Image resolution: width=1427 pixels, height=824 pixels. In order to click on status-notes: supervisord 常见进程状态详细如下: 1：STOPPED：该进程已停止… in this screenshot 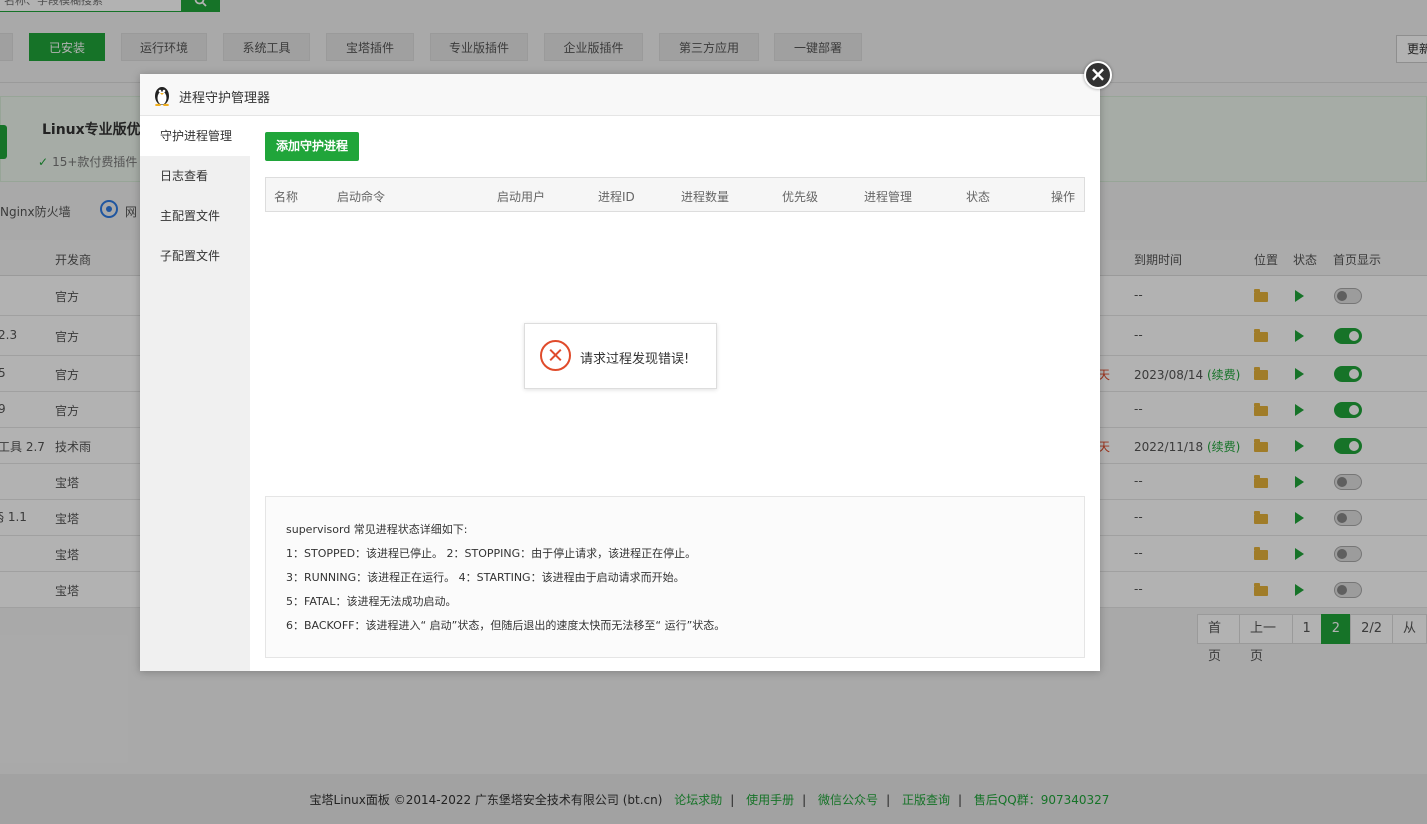, I will do `click(675, 577)`.